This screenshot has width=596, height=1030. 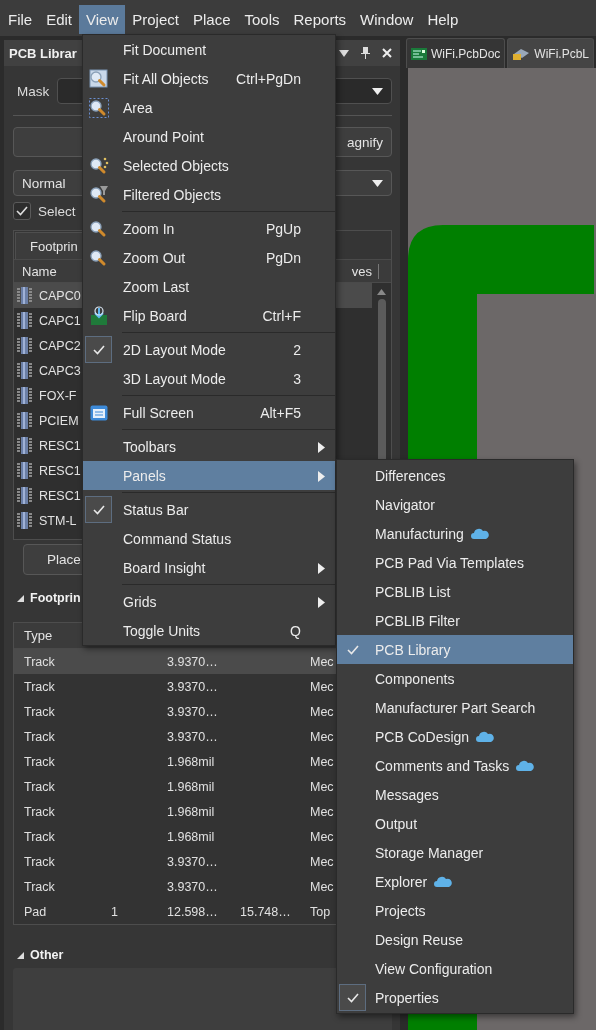 I want to click on section-title: Footprin, so click(x=55, y=598).